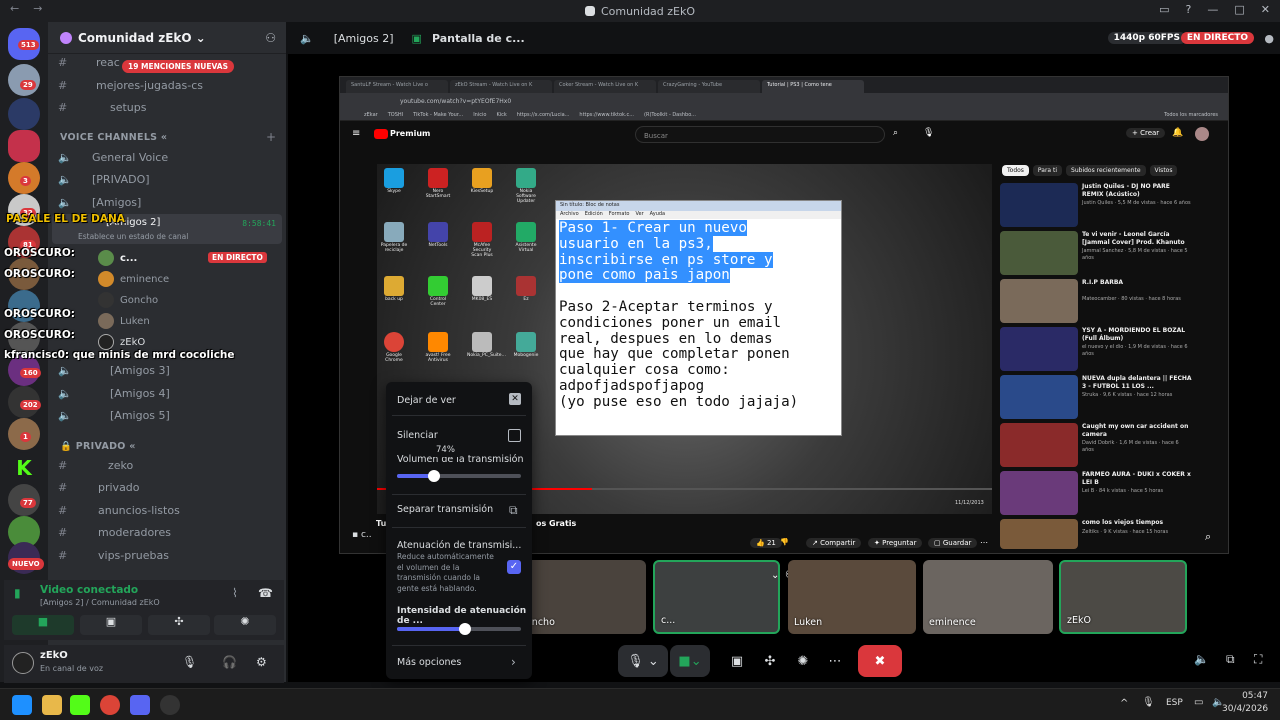  I want to click on channel-moderadores: # moderadores, so click(114, 532).